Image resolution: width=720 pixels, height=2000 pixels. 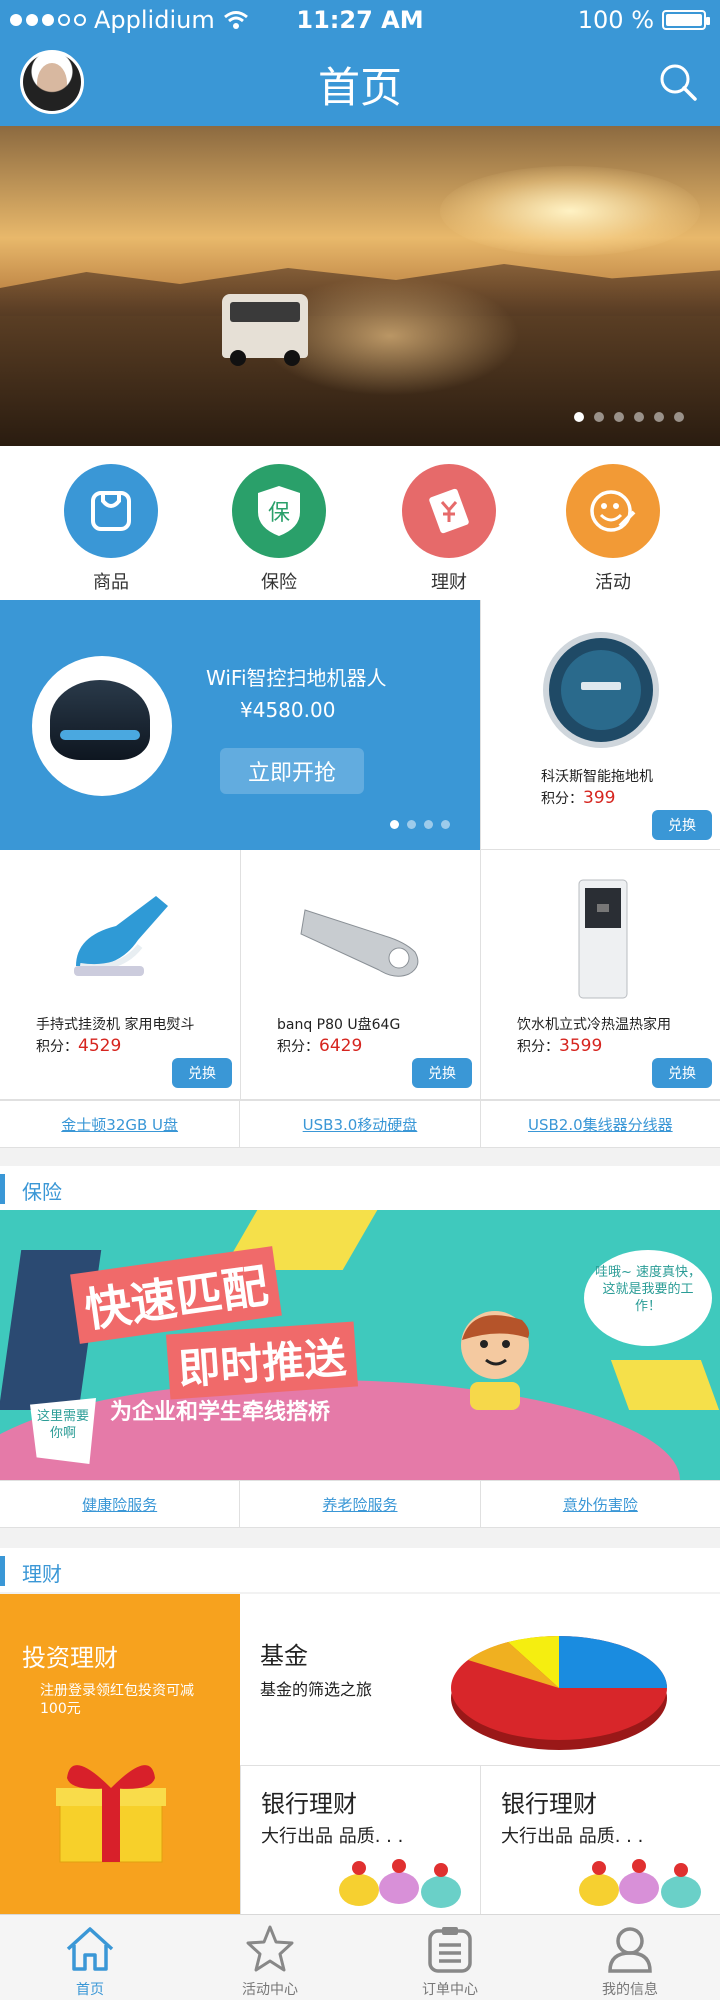 What do you see at coordinates (480, 1680) in the screenshot?
I see `fund-card: 基金 基金的筛选之旅` at bounding box center [480, 1680].